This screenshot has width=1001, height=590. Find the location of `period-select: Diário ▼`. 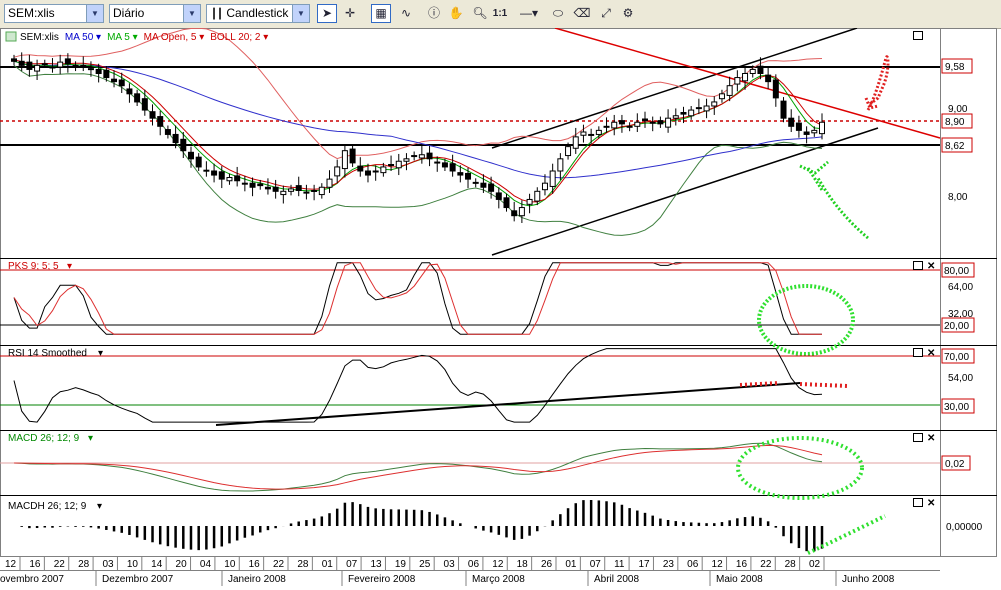

period-select: Diário ▼ is located at coordinates (155, 13).